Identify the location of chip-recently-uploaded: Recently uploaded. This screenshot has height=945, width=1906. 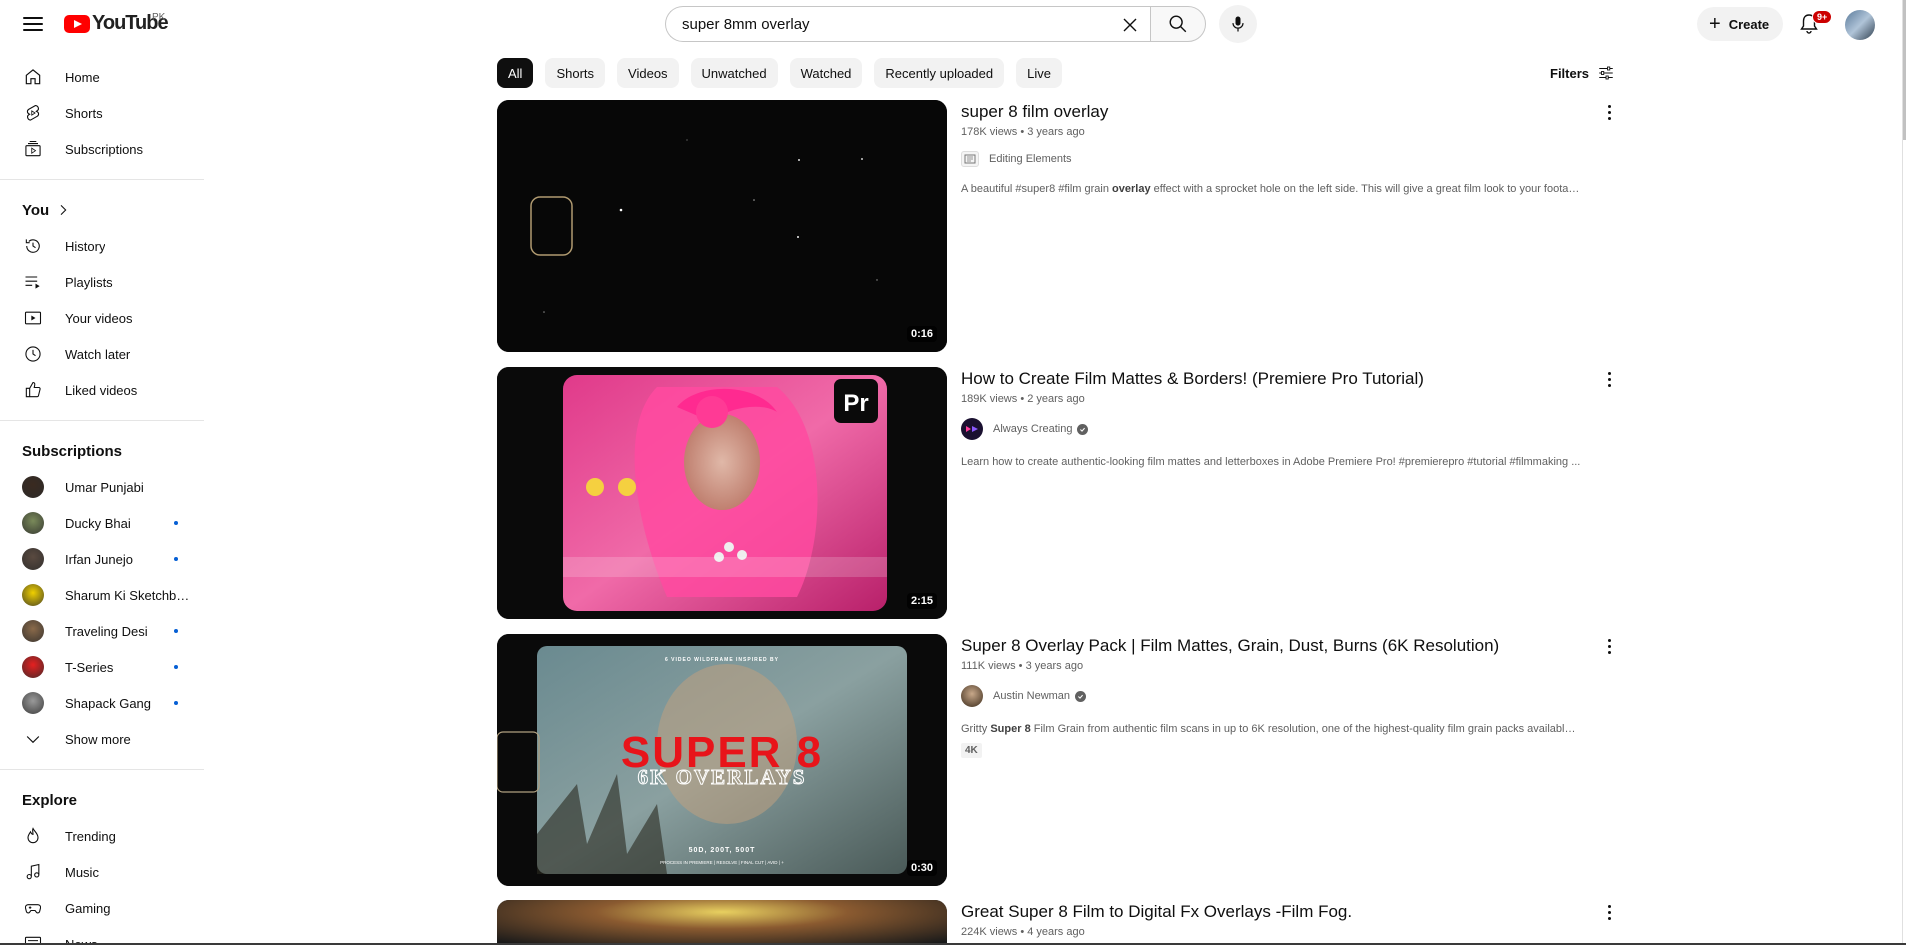
(939, 73).